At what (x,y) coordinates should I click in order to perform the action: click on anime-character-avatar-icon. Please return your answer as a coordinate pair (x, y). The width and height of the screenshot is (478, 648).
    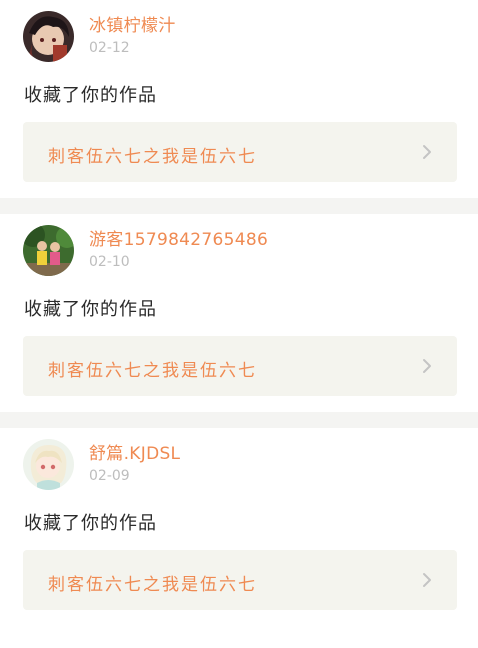
    Looking at the image, I should click on (48, 36).